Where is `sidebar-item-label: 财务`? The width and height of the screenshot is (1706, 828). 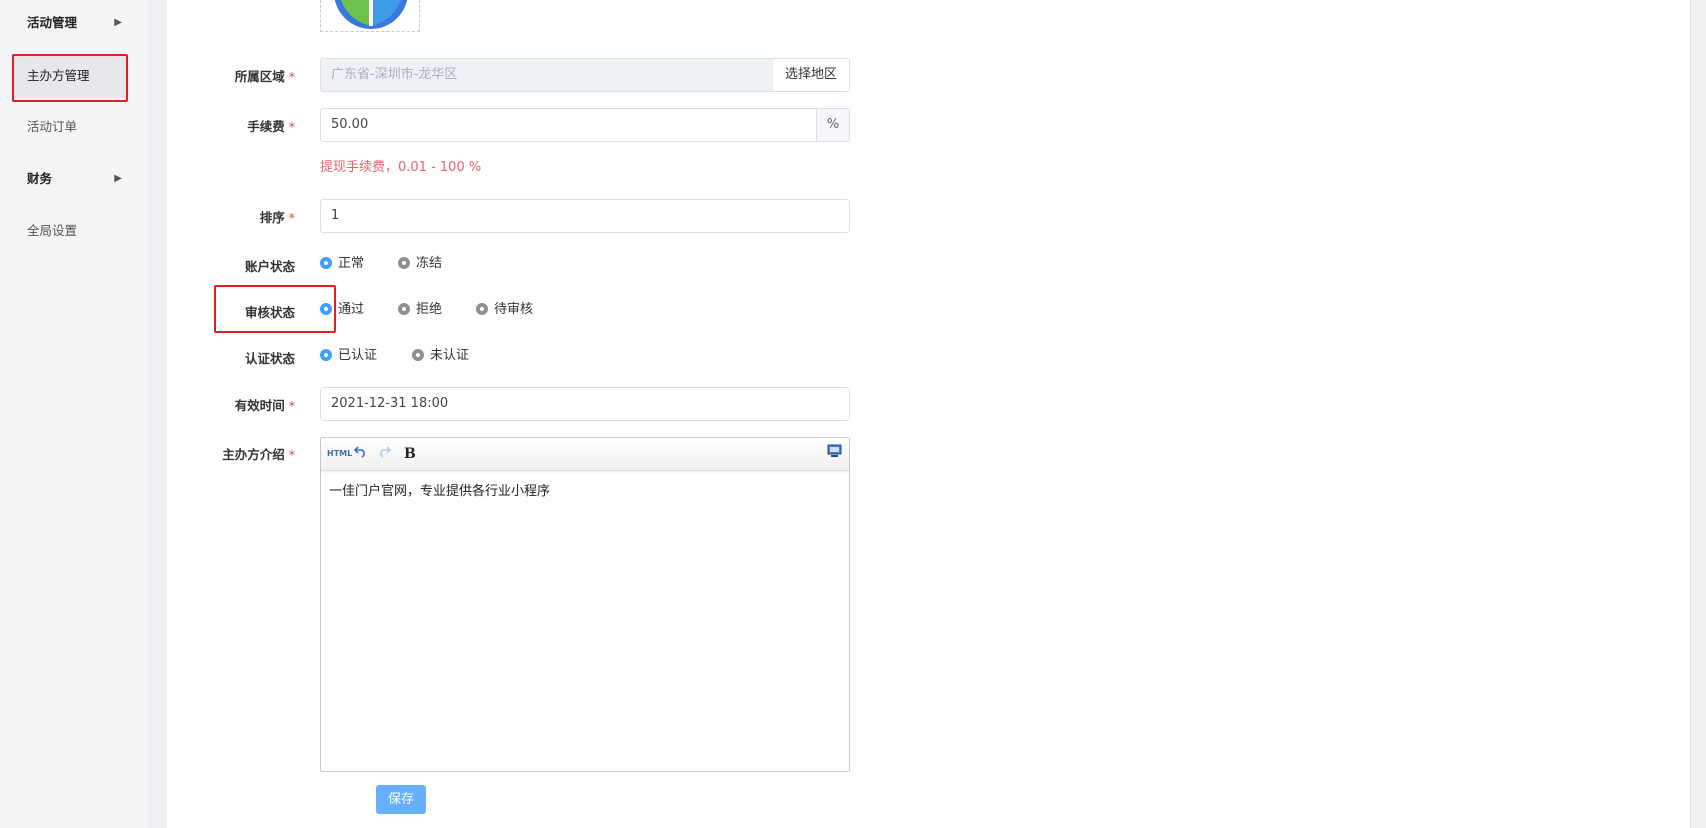 sidebar-item-label: 财务 is located at coordinates (40, 178).